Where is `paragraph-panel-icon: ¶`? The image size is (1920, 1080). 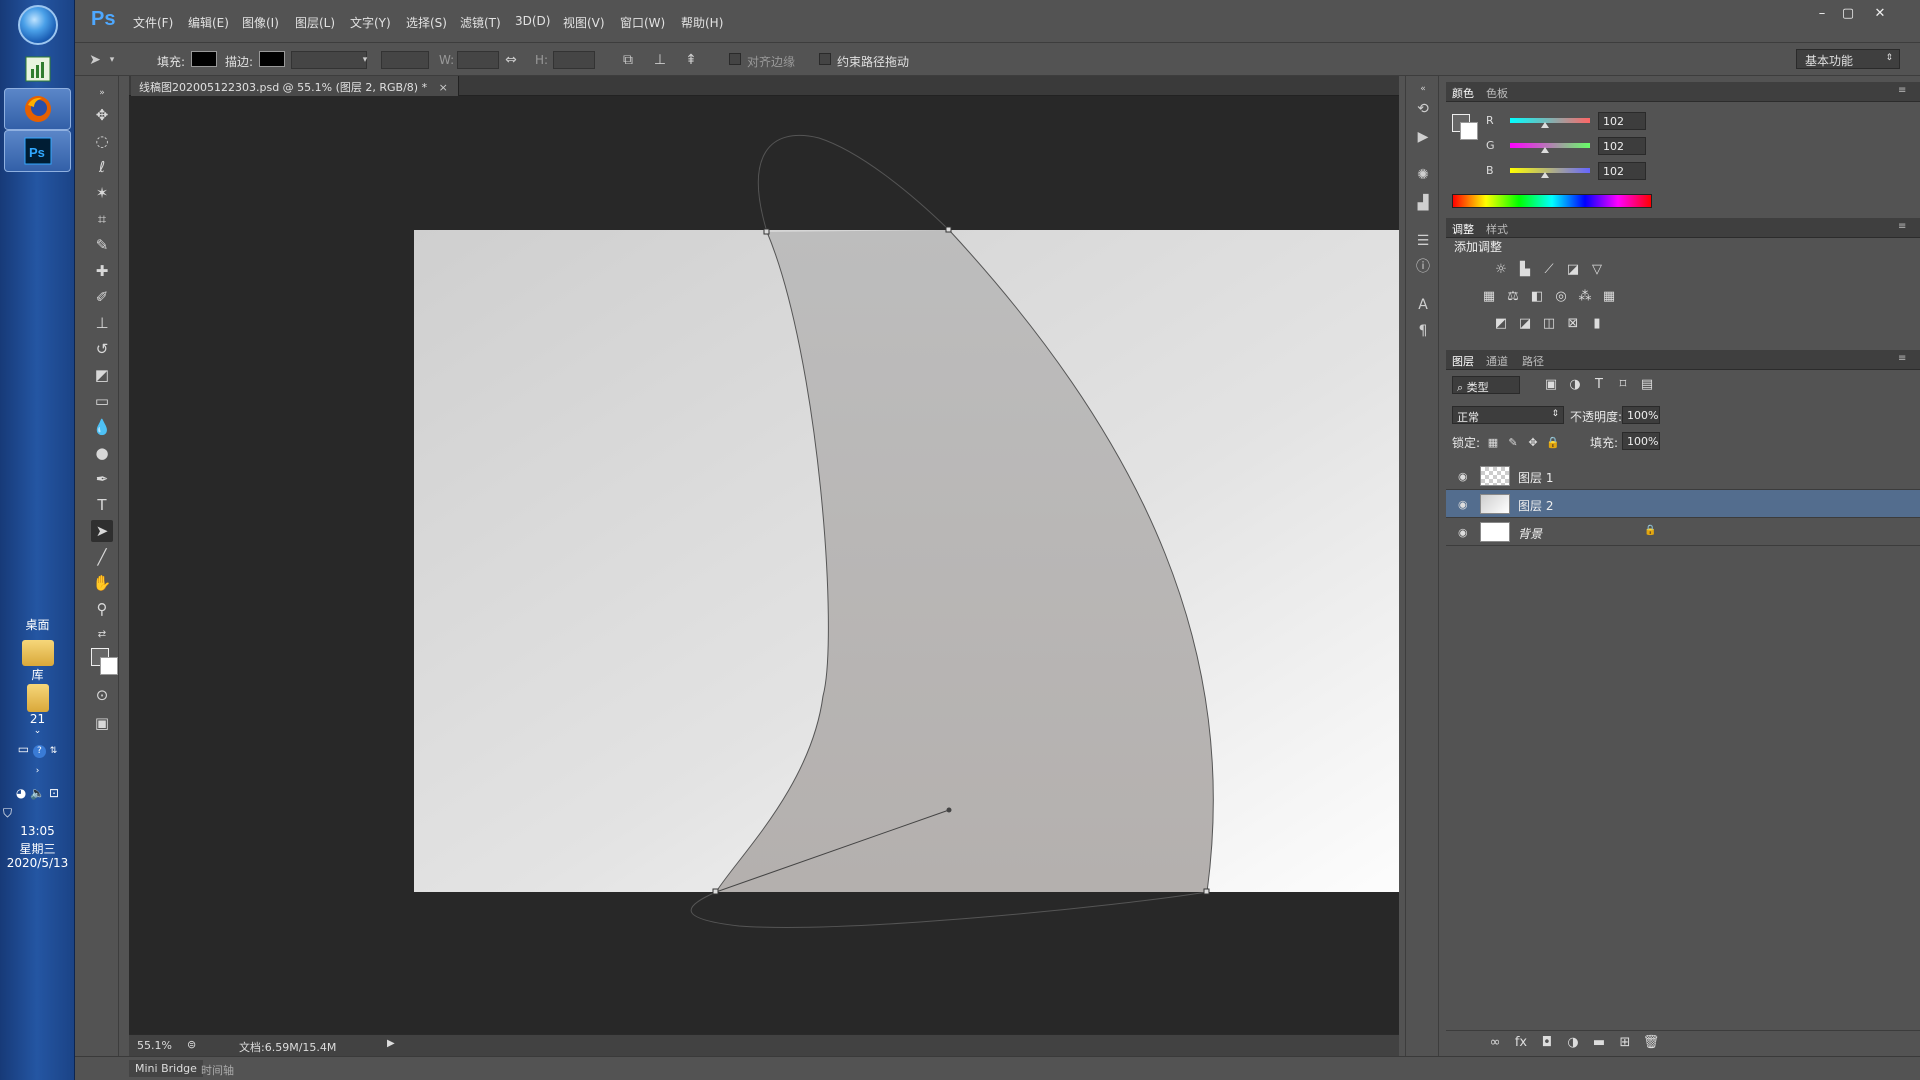 paragraph-panel-icon: ¶ is located at coordinates (1423, 331).